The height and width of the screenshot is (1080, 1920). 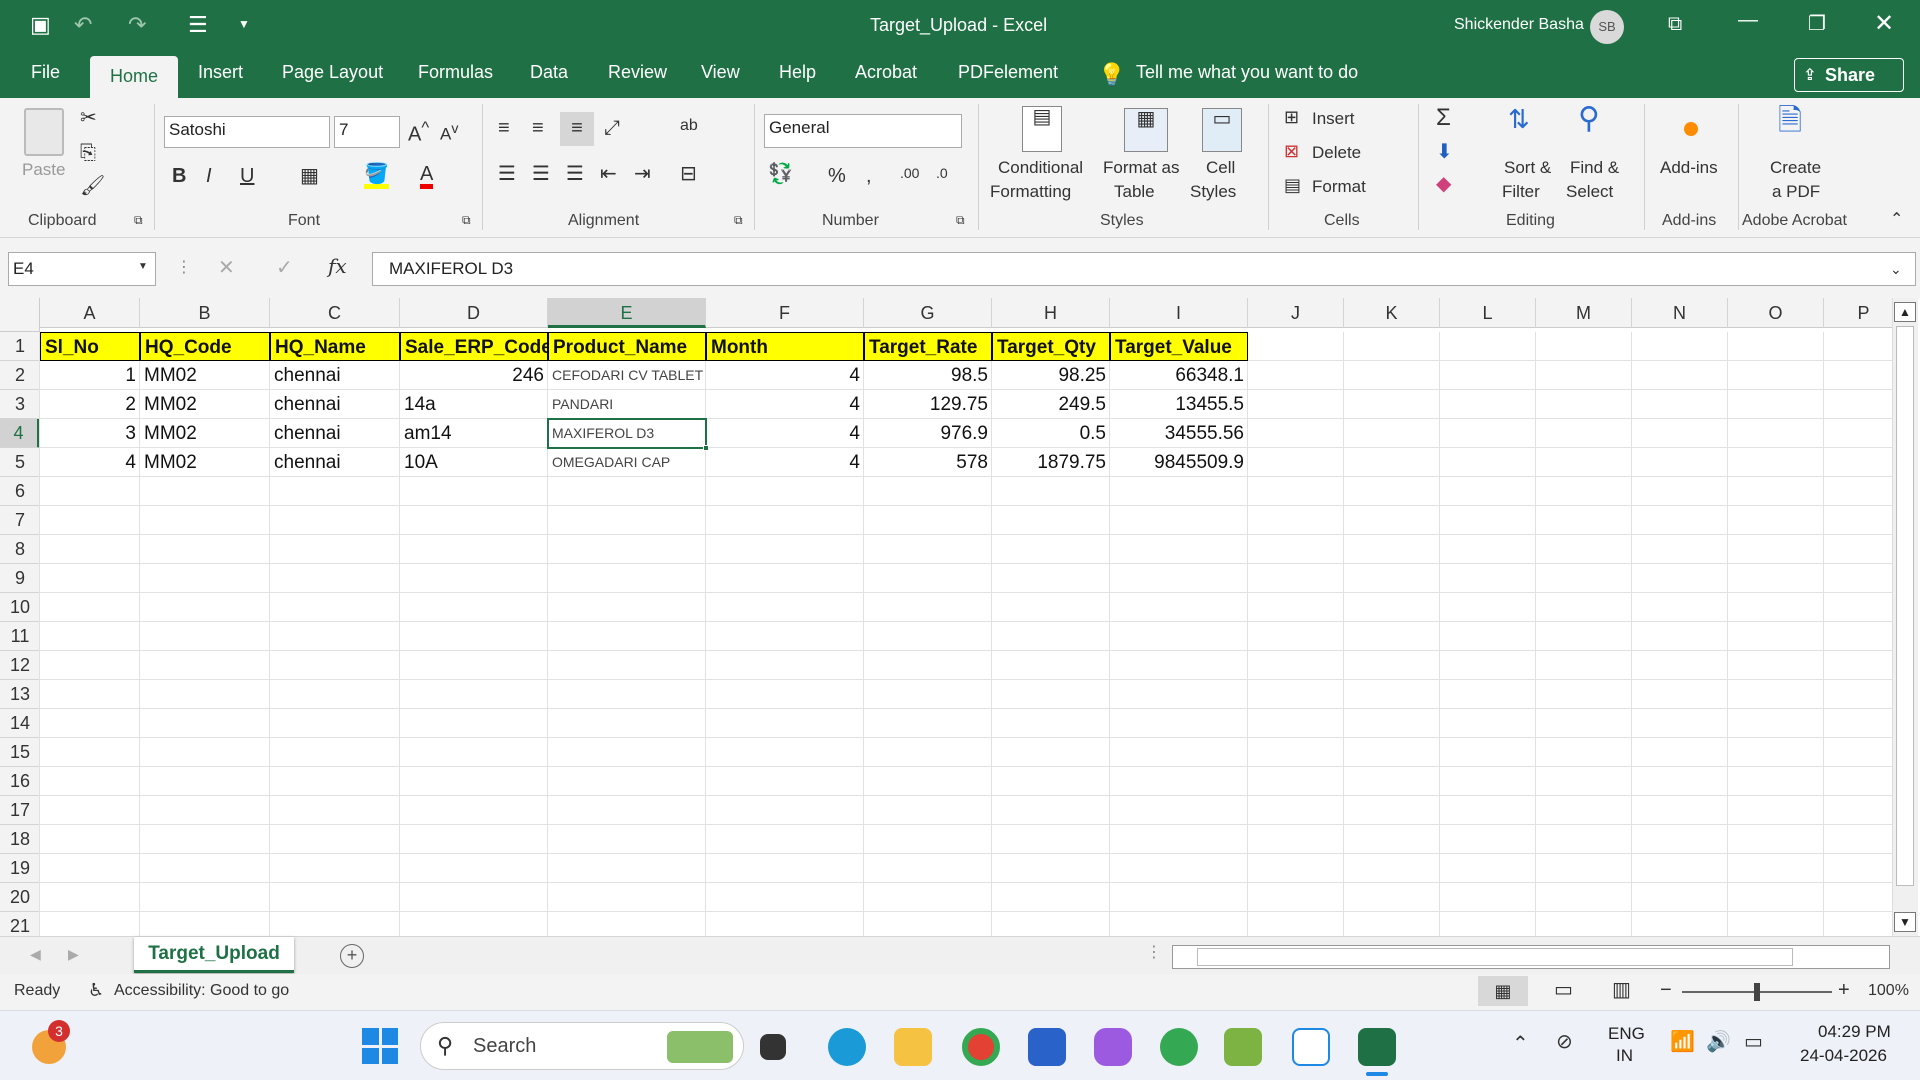 I want to click on data-cell: 4, so click(x=785, y=433).